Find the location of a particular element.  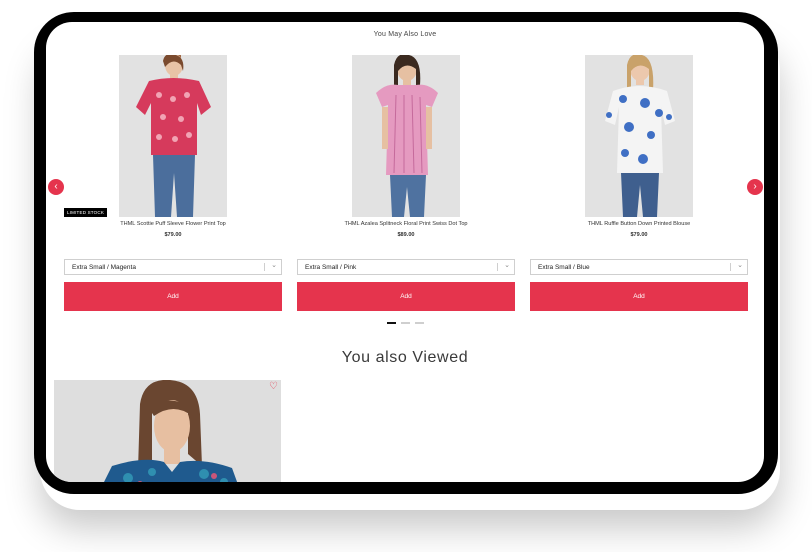

section-title-you-also-viewed: You also Viewed is located at coordinates (405, 357).